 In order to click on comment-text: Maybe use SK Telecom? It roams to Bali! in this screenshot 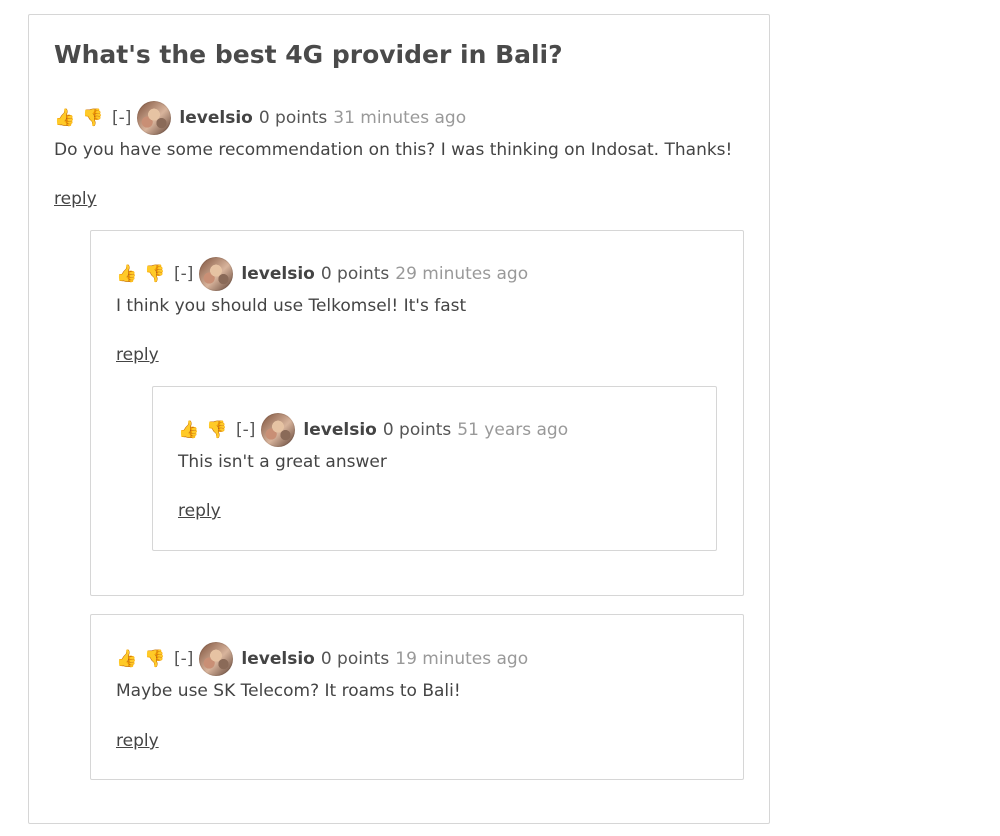, I will do `click(288, 691)`.